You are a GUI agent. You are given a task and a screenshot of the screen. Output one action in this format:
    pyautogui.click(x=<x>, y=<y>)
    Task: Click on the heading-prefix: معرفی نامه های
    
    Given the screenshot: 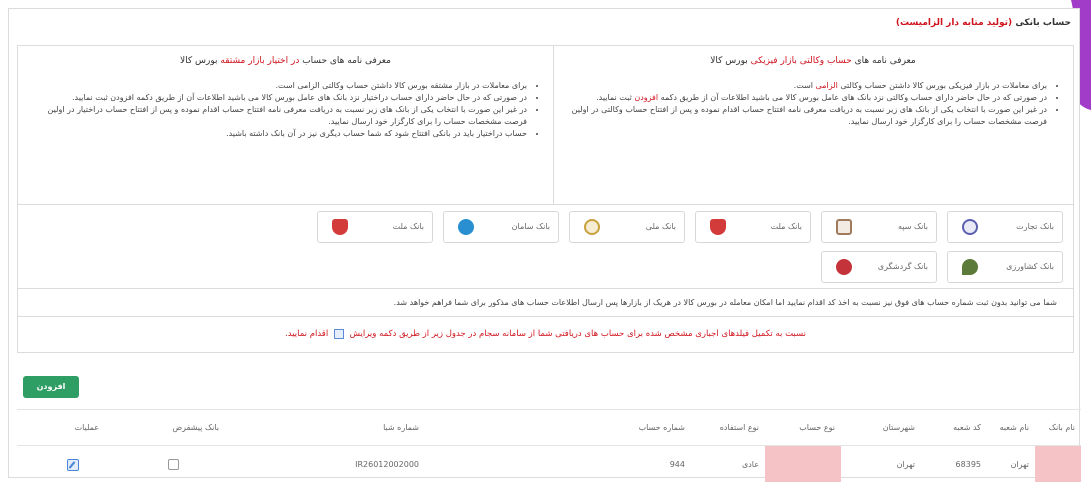 What is the action you would take?
    pyautogui.click(x=885, y=61)
    